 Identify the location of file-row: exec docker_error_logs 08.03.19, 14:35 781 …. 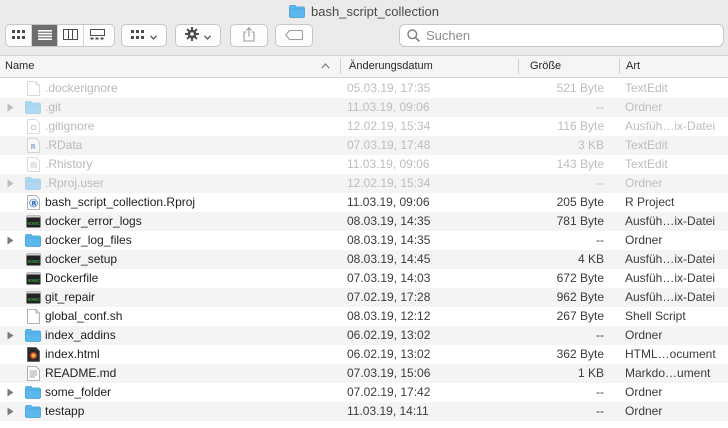
(364, 221).